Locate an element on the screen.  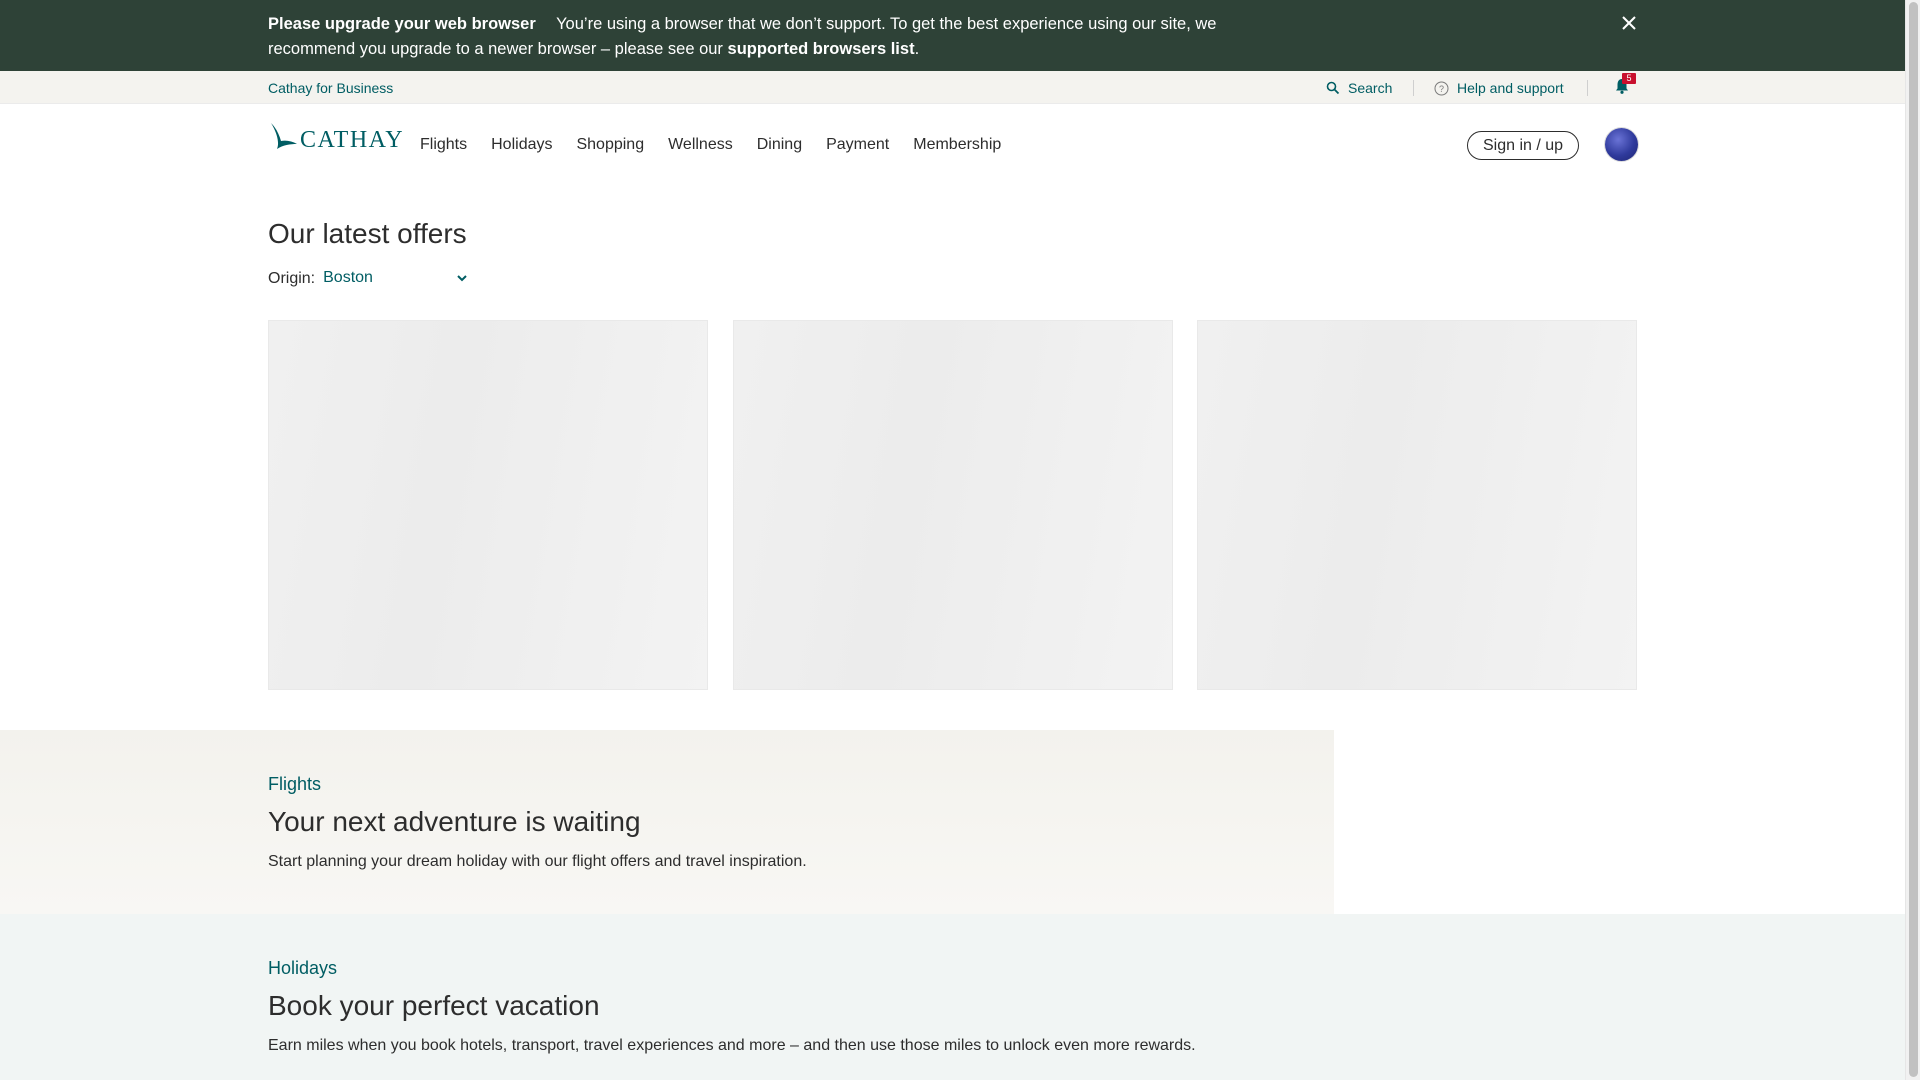
origin-value: Boston is located at coordinates (348, 277).